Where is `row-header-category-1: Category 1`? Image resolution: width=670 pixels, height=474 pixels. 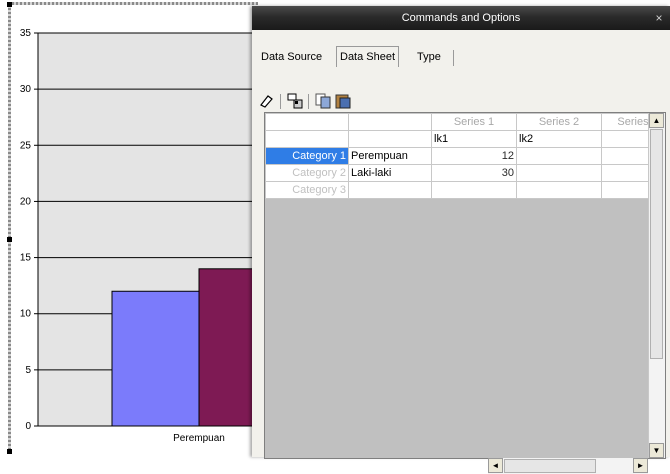
row-header-category-1: Category 1 is located at coordinates (307, 156).